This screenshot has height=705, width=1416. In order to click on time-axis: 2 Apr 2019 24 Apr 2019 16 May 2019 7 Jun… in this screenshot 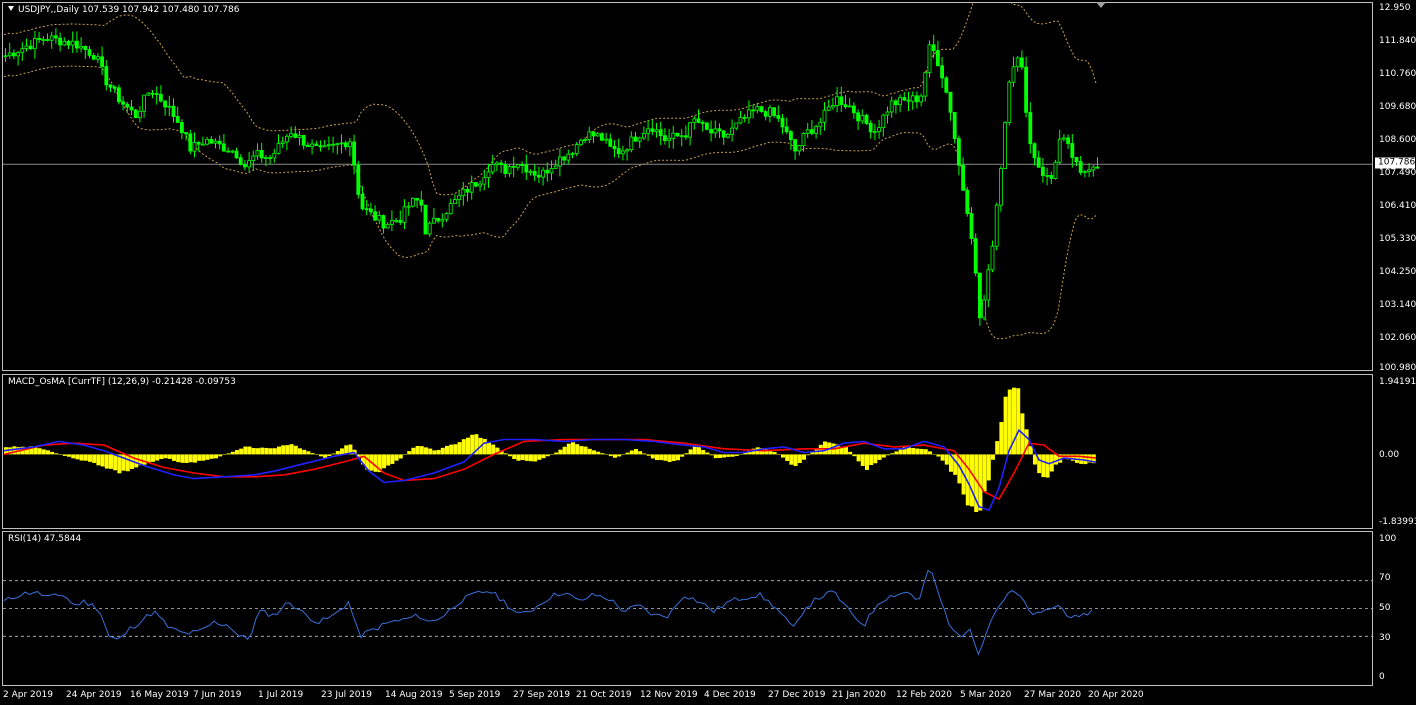, I will do `click(687, 695)`.